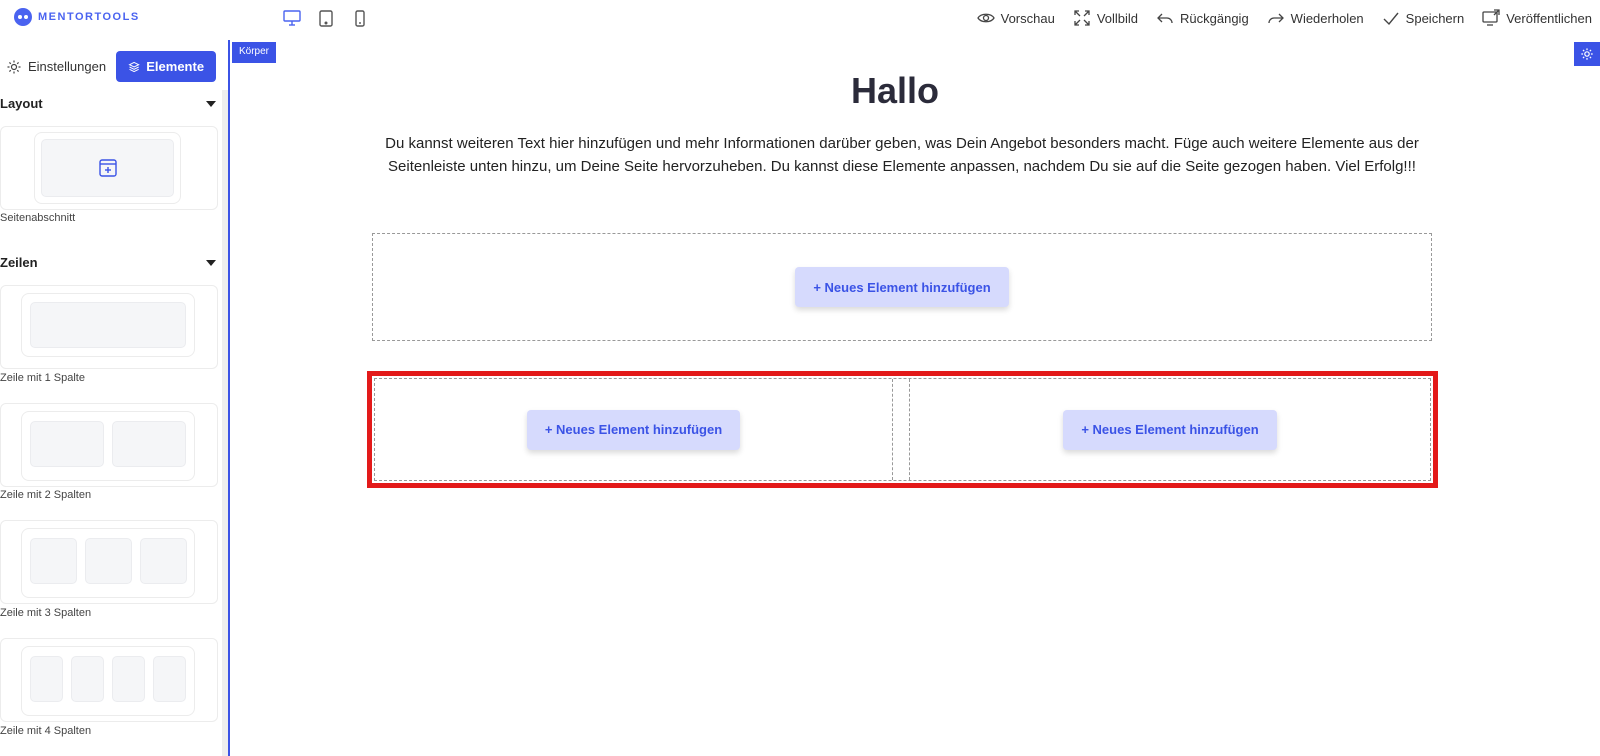 The image size is (1600, 756). What do you see at coordinates (1082, 18) in the screenshot?
I see `expand-icon` at bounding box center [1082, 18].